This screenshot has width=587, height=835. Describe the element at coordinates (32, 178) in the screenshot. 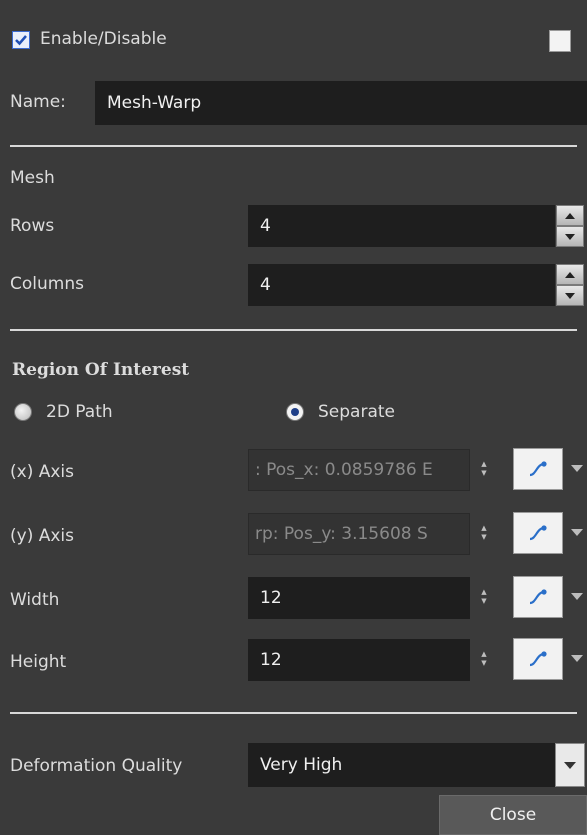

I see `mesh-section-label: Mesh` at that location.